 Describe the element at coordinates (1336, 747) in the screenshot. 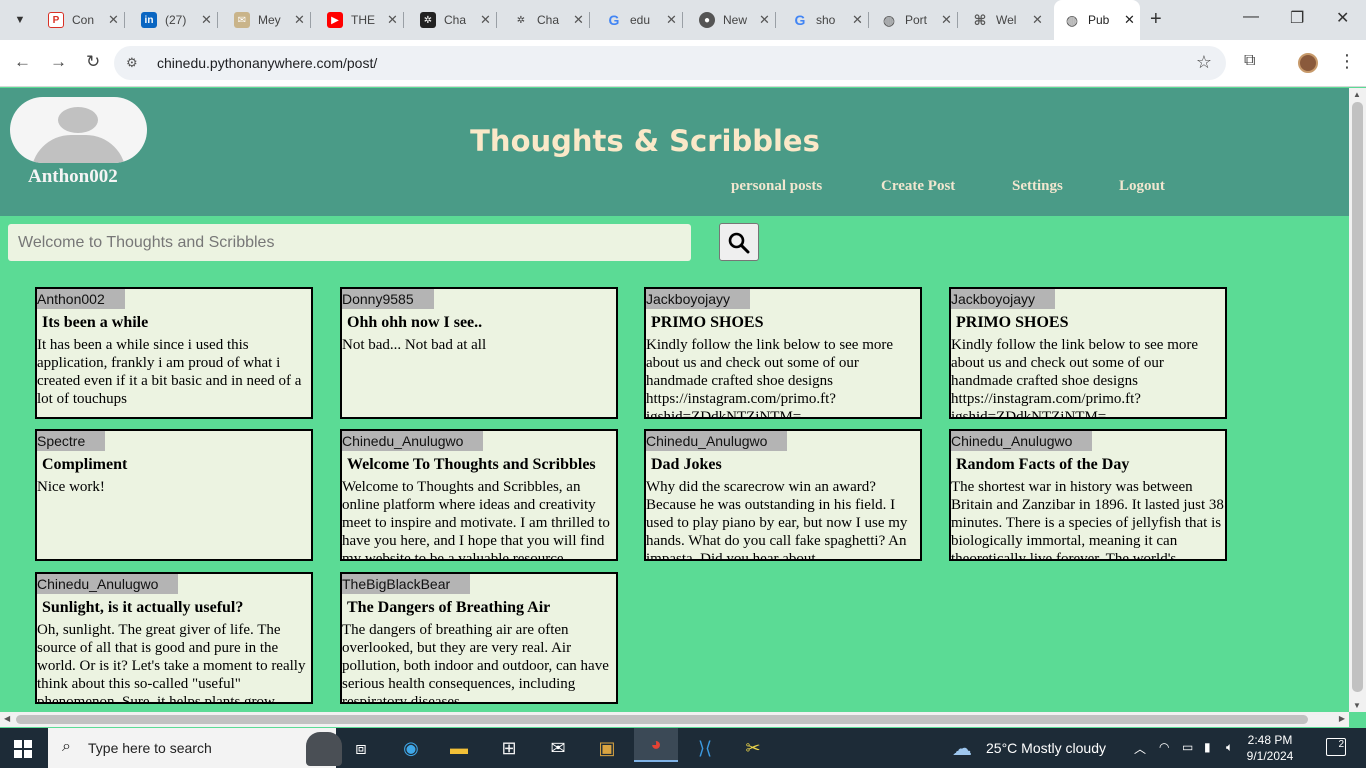

I see `notification-center: 2` at that location.